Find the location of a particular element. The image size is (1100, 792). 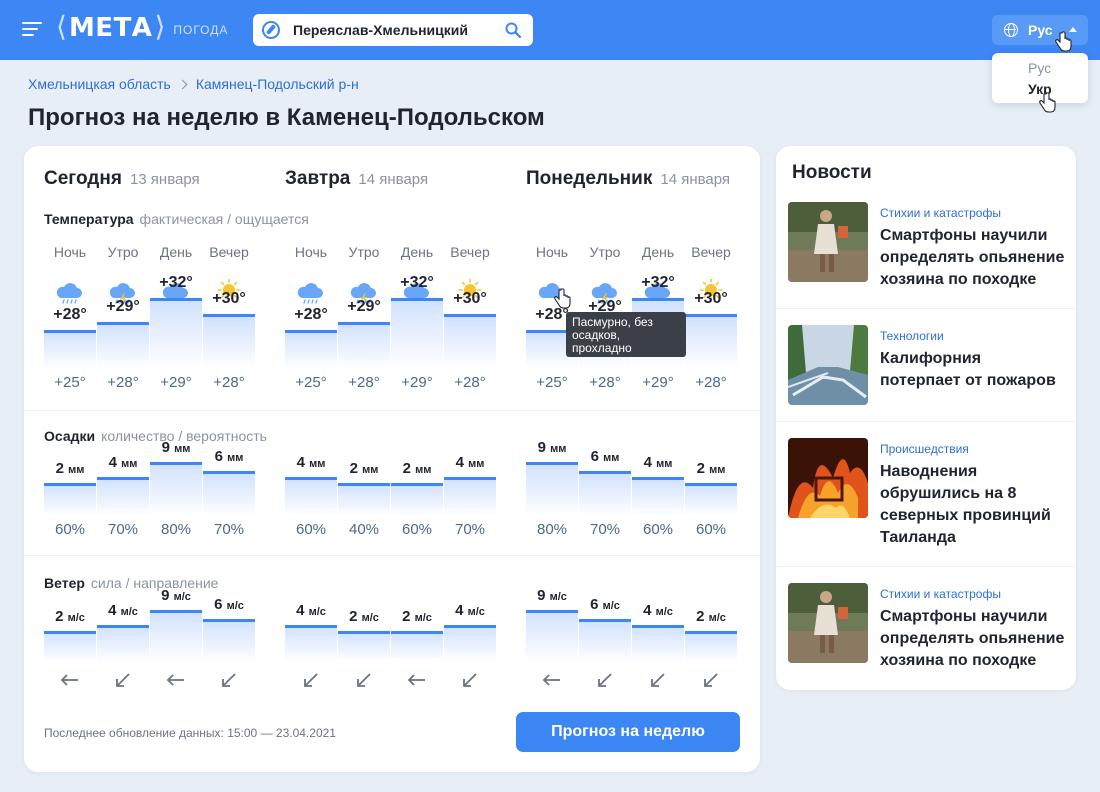

day-part-label: Ночь is located at coordinates (311, 252).